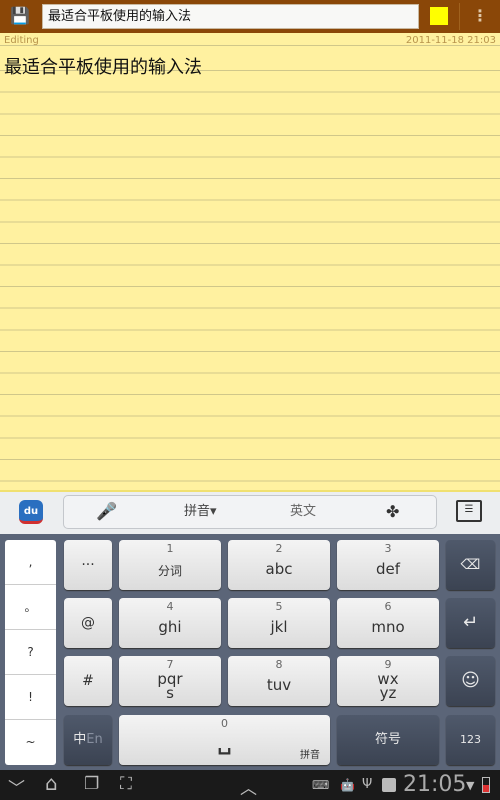  What do you see at coordinates (94, 739) in the screenshot?
I see `en-label: En` at bounding box center [94, 739].